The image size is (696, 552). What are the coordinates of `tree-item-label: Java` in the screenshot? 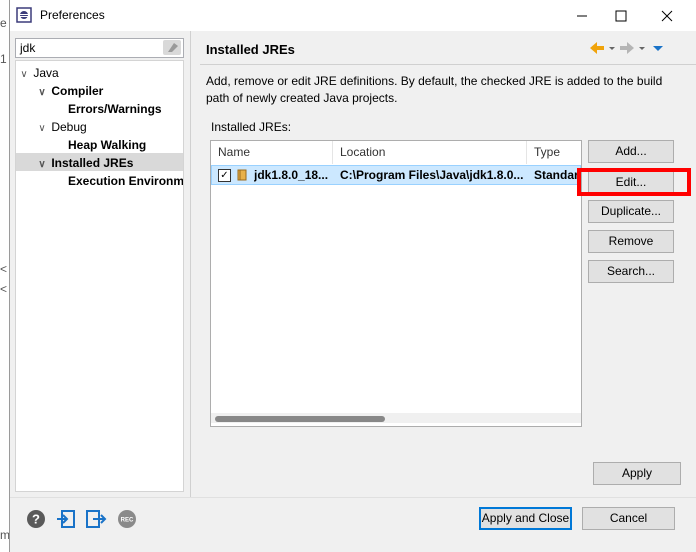 It's located at (46, 73).